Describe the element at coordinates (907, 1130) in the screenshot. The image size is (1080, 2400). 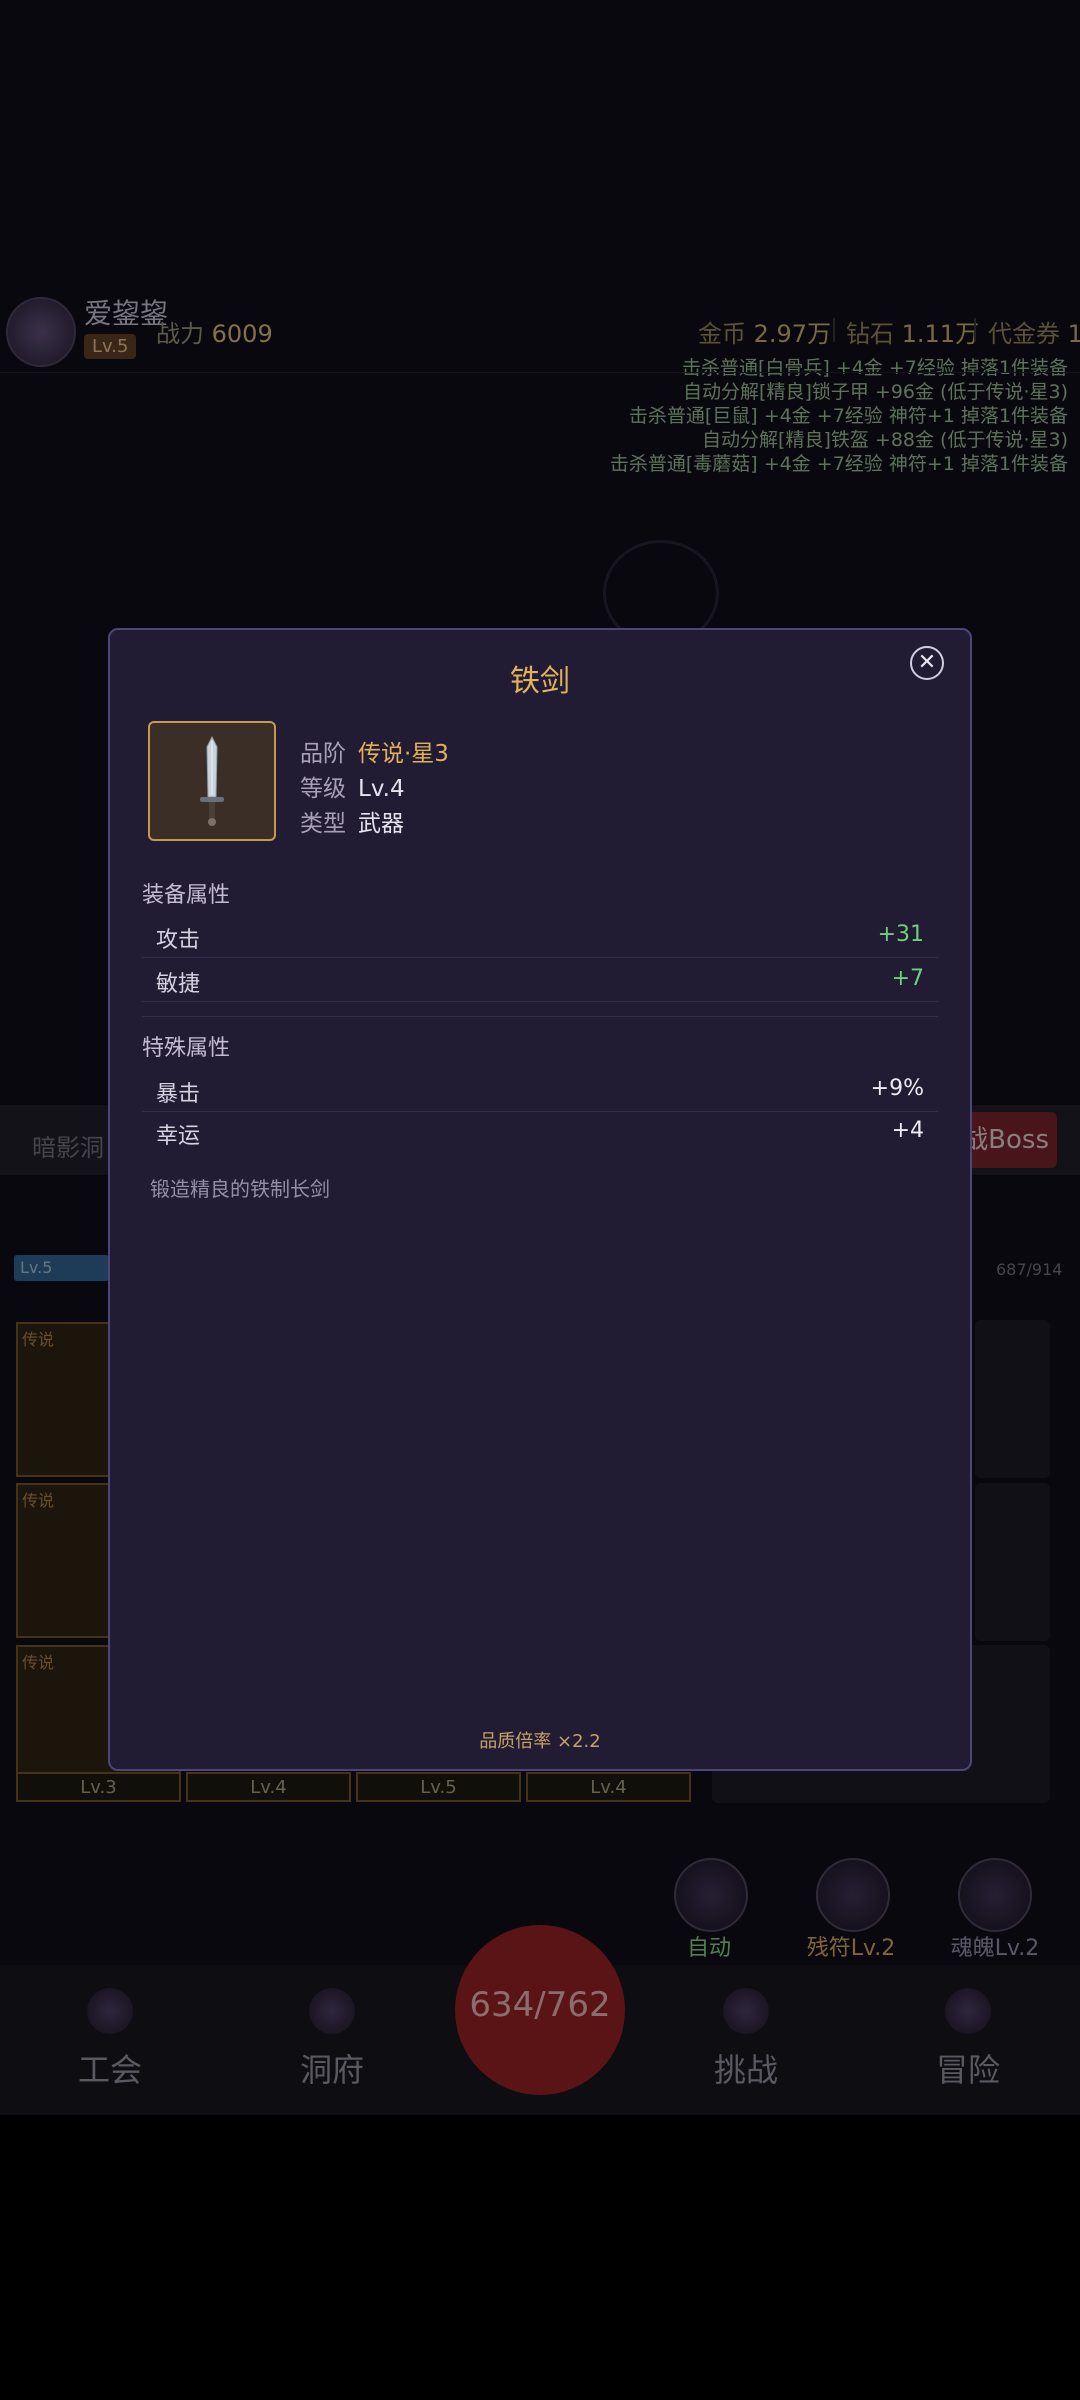
I see `stat-value: +4` at that location.